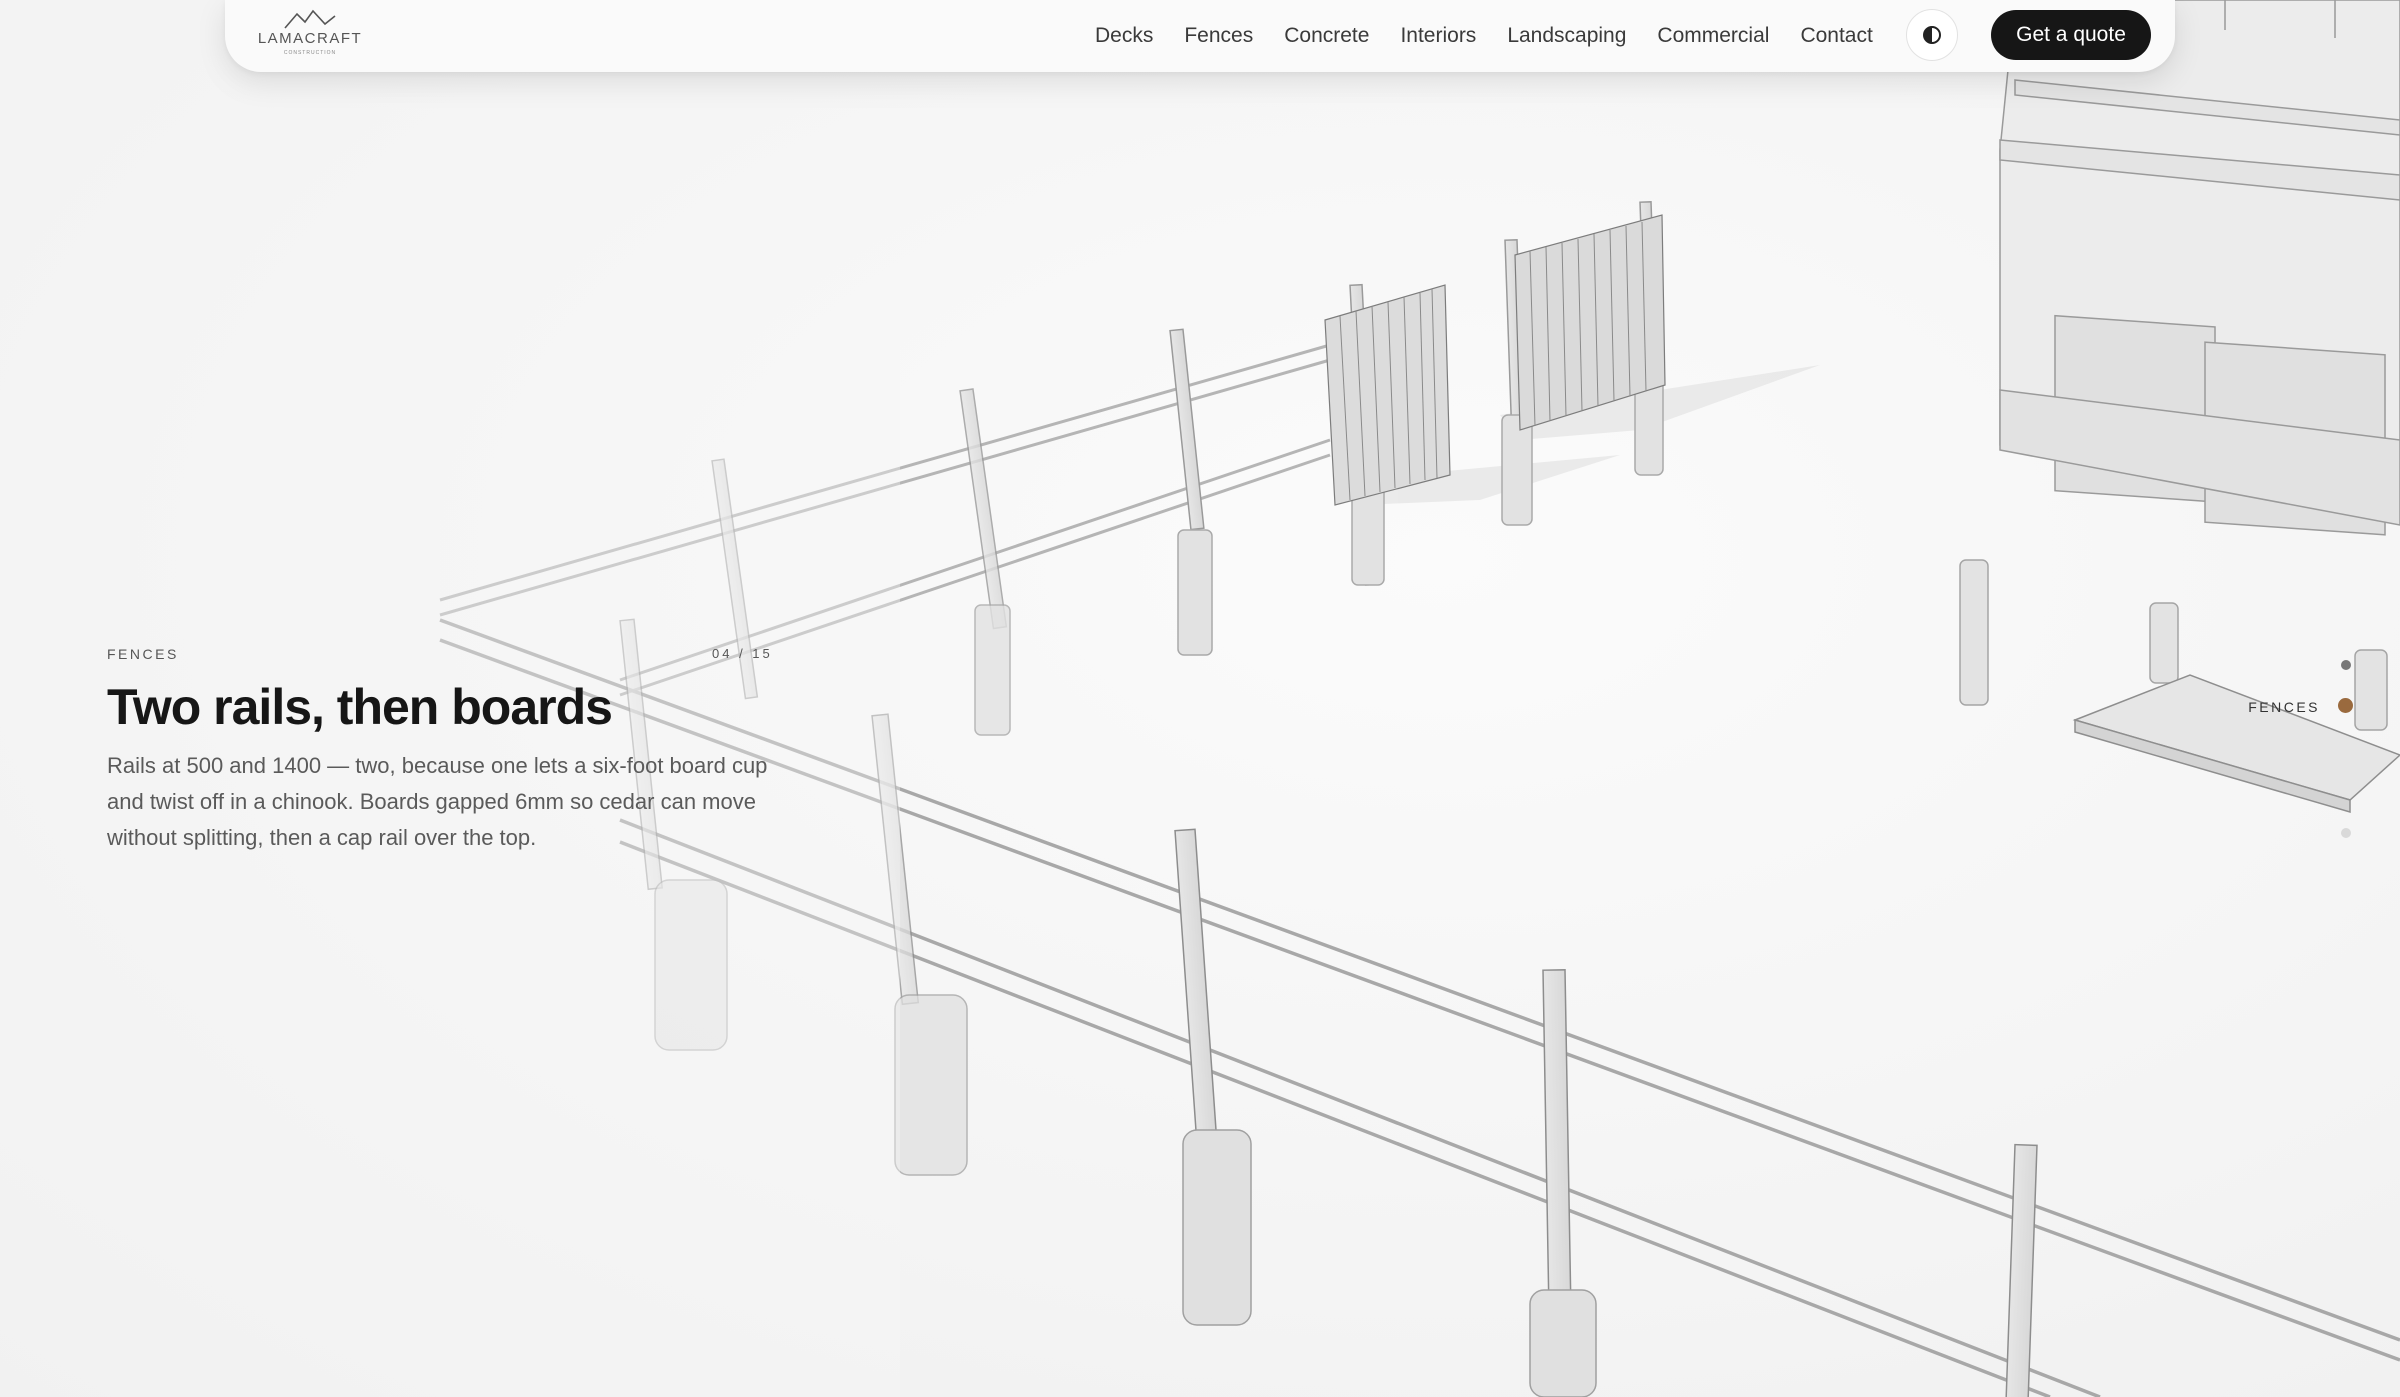  Describe the element at coordinates (1566, 36) in the screenshot. I see `nav-link-landscaping: Landscaping` at that location.